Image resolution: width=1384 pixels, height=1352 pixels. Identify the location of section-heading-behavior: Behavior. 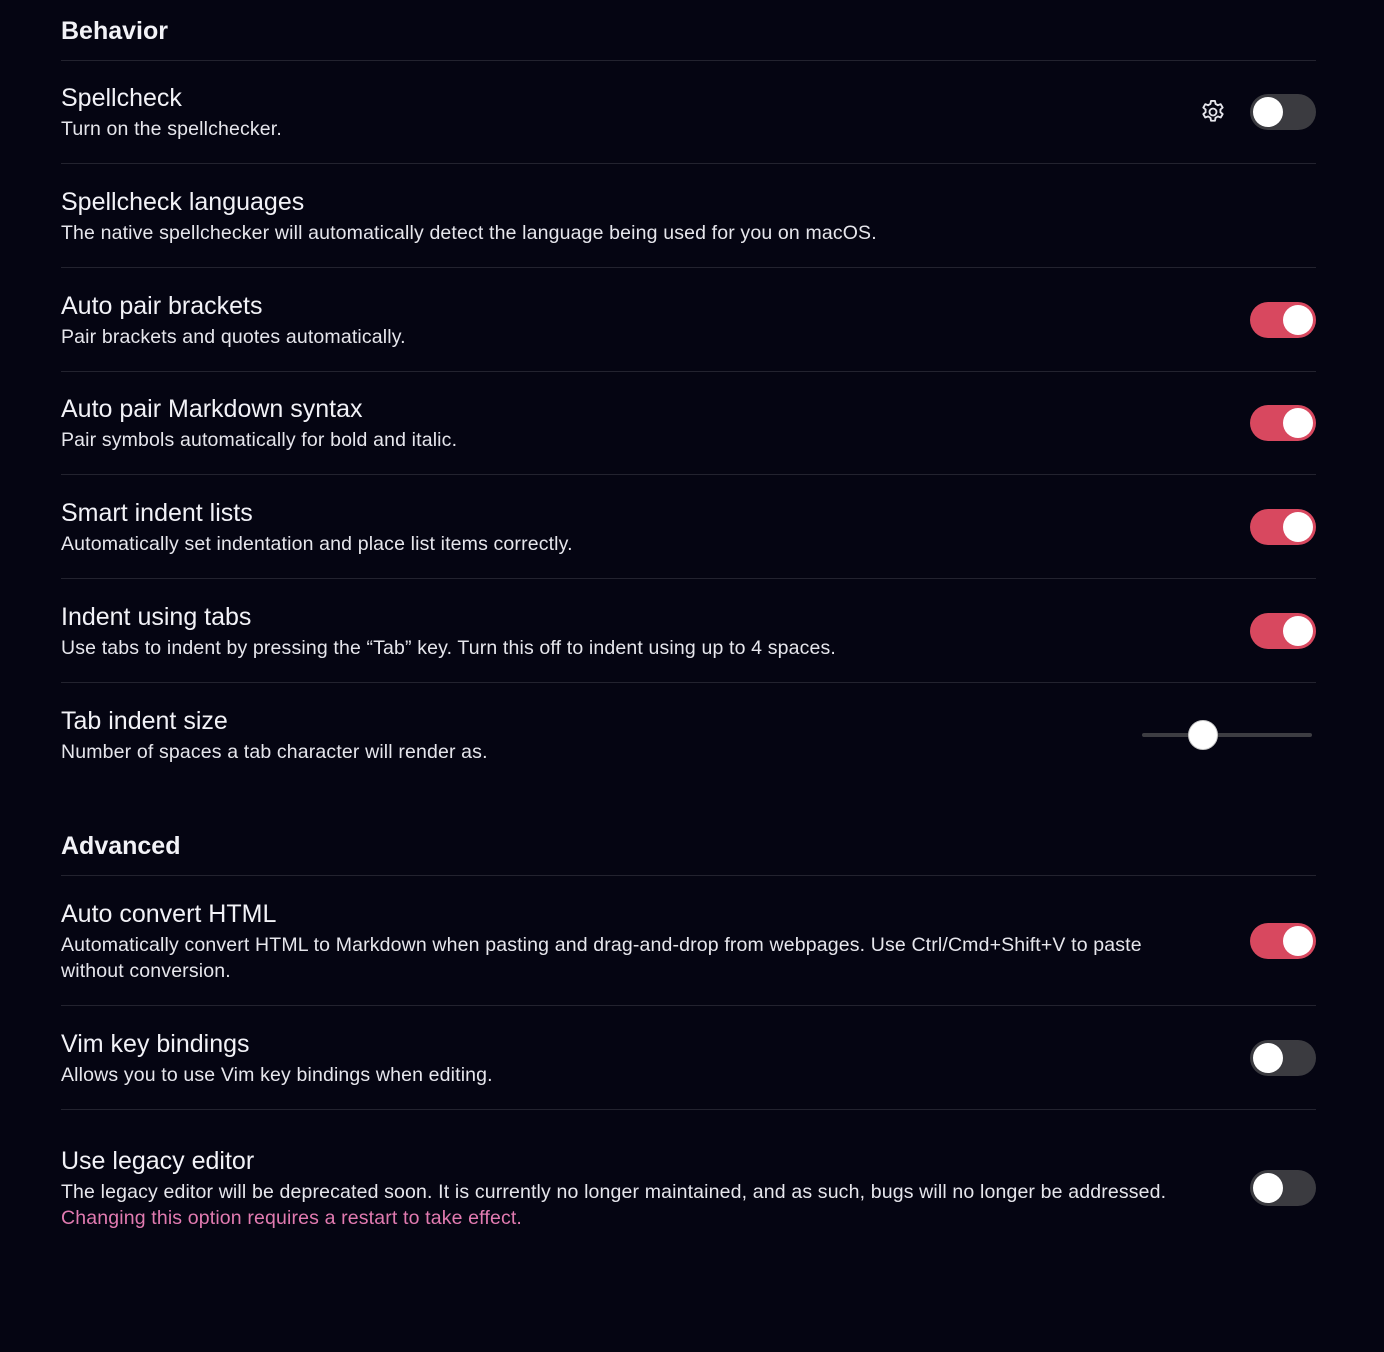
(688, 37).